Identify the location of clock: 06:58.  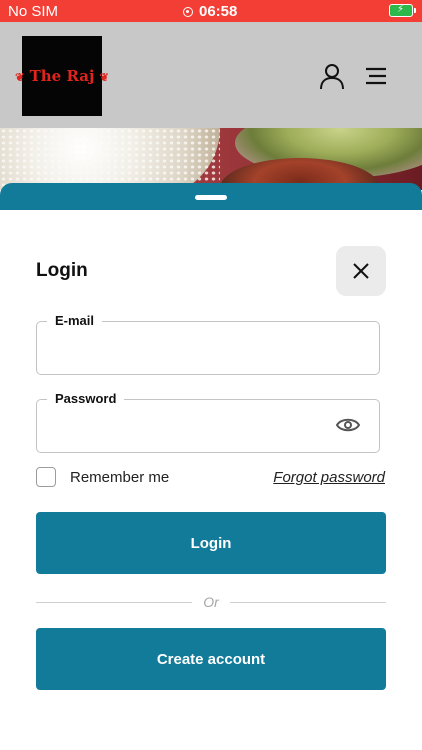
(210, 11).